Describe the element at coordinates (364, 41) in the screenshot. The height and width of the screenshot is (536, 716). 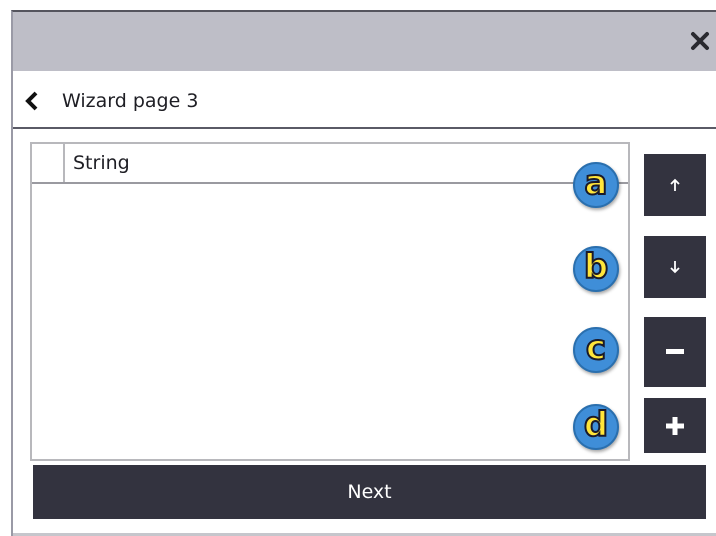
I see `title-bar` at that location.